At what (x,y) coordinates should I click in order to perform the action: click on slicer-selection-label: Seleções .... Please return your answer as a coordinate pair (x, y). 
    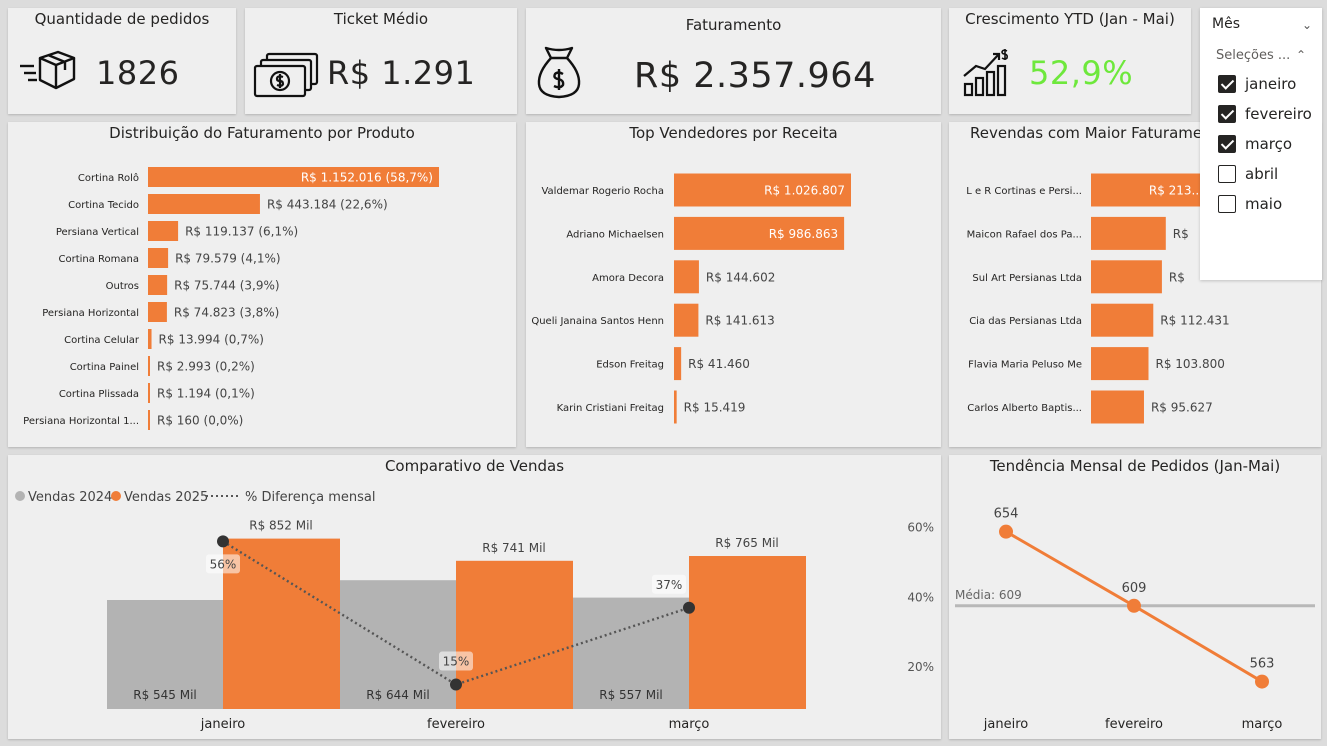
    Looking at the image, I should click on (1253, 55).